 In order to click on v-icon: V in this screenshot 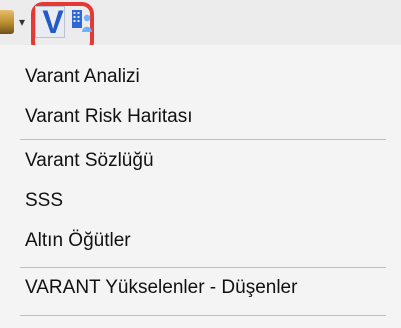, I will do `click(53, 22)`.